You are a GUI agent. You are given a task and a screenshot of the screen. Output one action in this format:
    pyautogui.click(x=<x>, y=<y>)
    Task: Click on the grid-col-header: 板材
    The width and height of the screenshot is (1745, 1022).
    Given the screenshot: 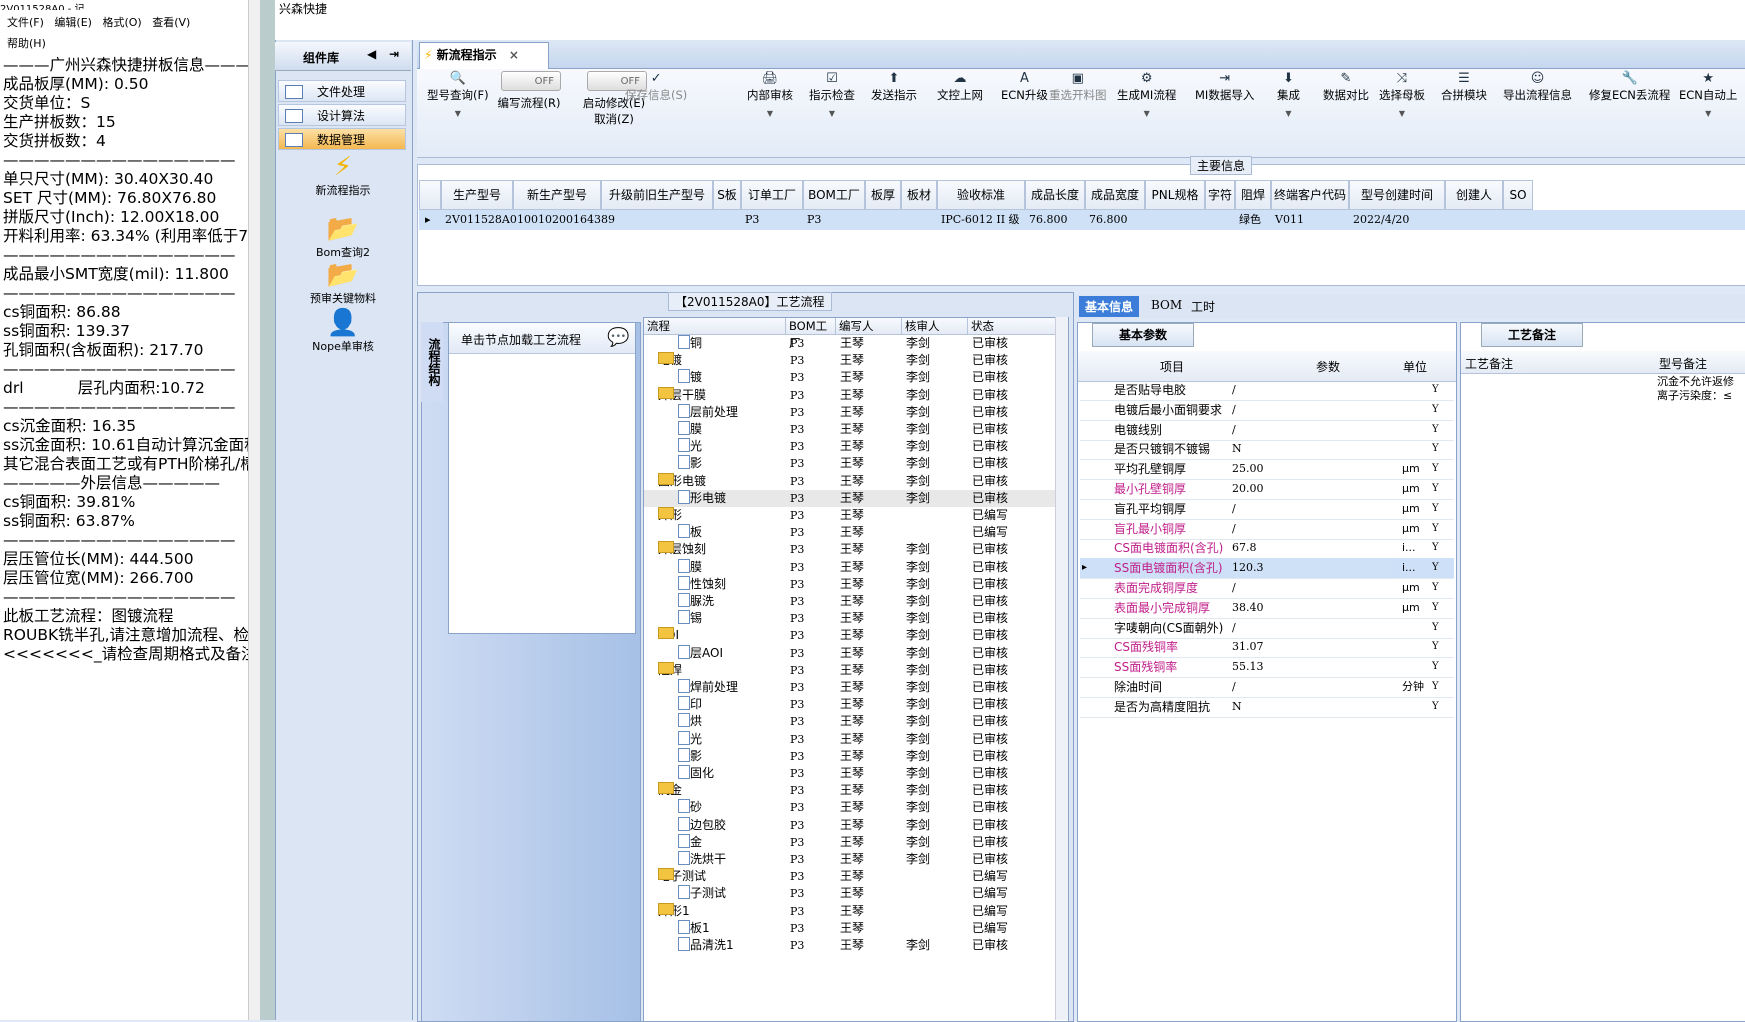 What is the action you would take?
    pyautogui.click(x=919, y=195)
    